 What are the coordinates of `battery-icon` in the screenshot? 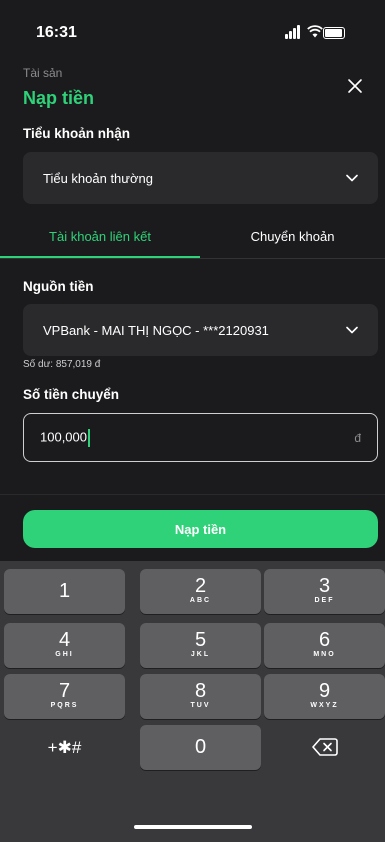 It's located at (334, 33).